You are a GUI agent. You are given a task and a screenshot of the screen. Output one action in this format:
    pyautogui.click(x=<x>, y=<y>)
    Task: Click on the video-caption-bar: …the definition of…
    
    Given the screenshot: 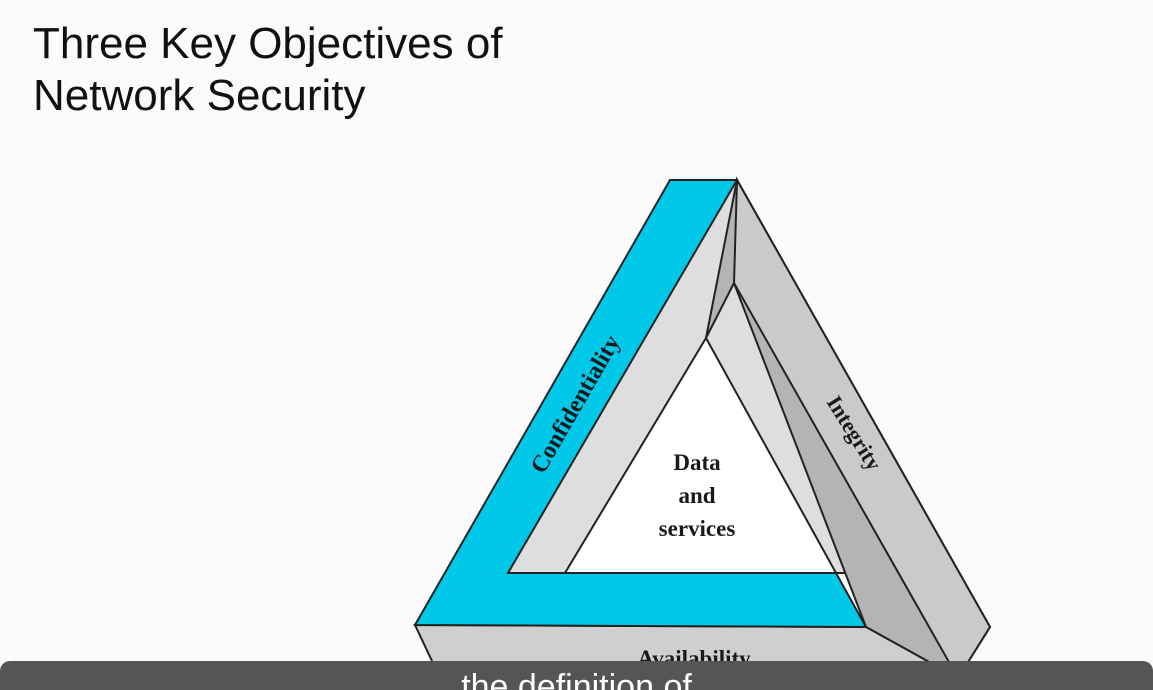 What is the action you would take?
    pyautogui.click(x=576, y=675)
    